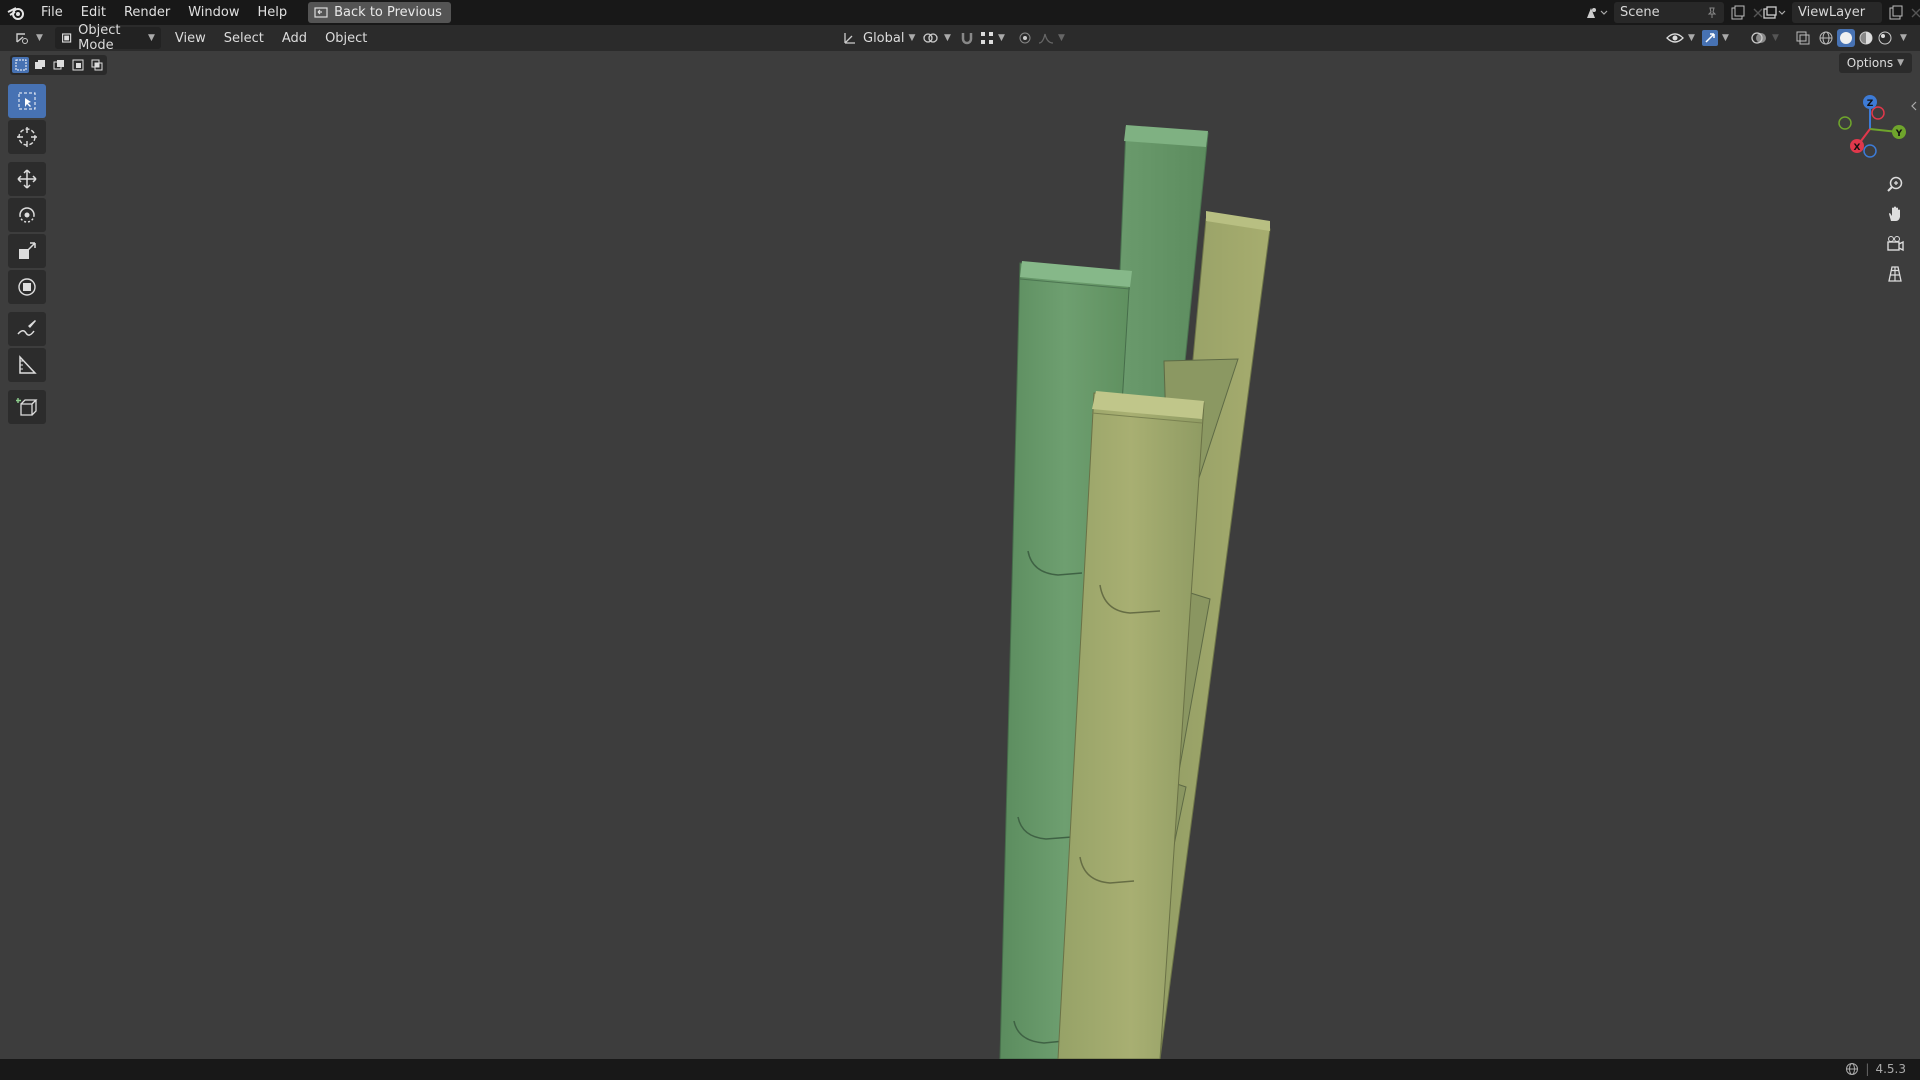 This screenshot has height=1080, width=1920. Describe the element at coordinates (1640, 12) in the screenshot. I see `scene-name-field: Scene` at that location.